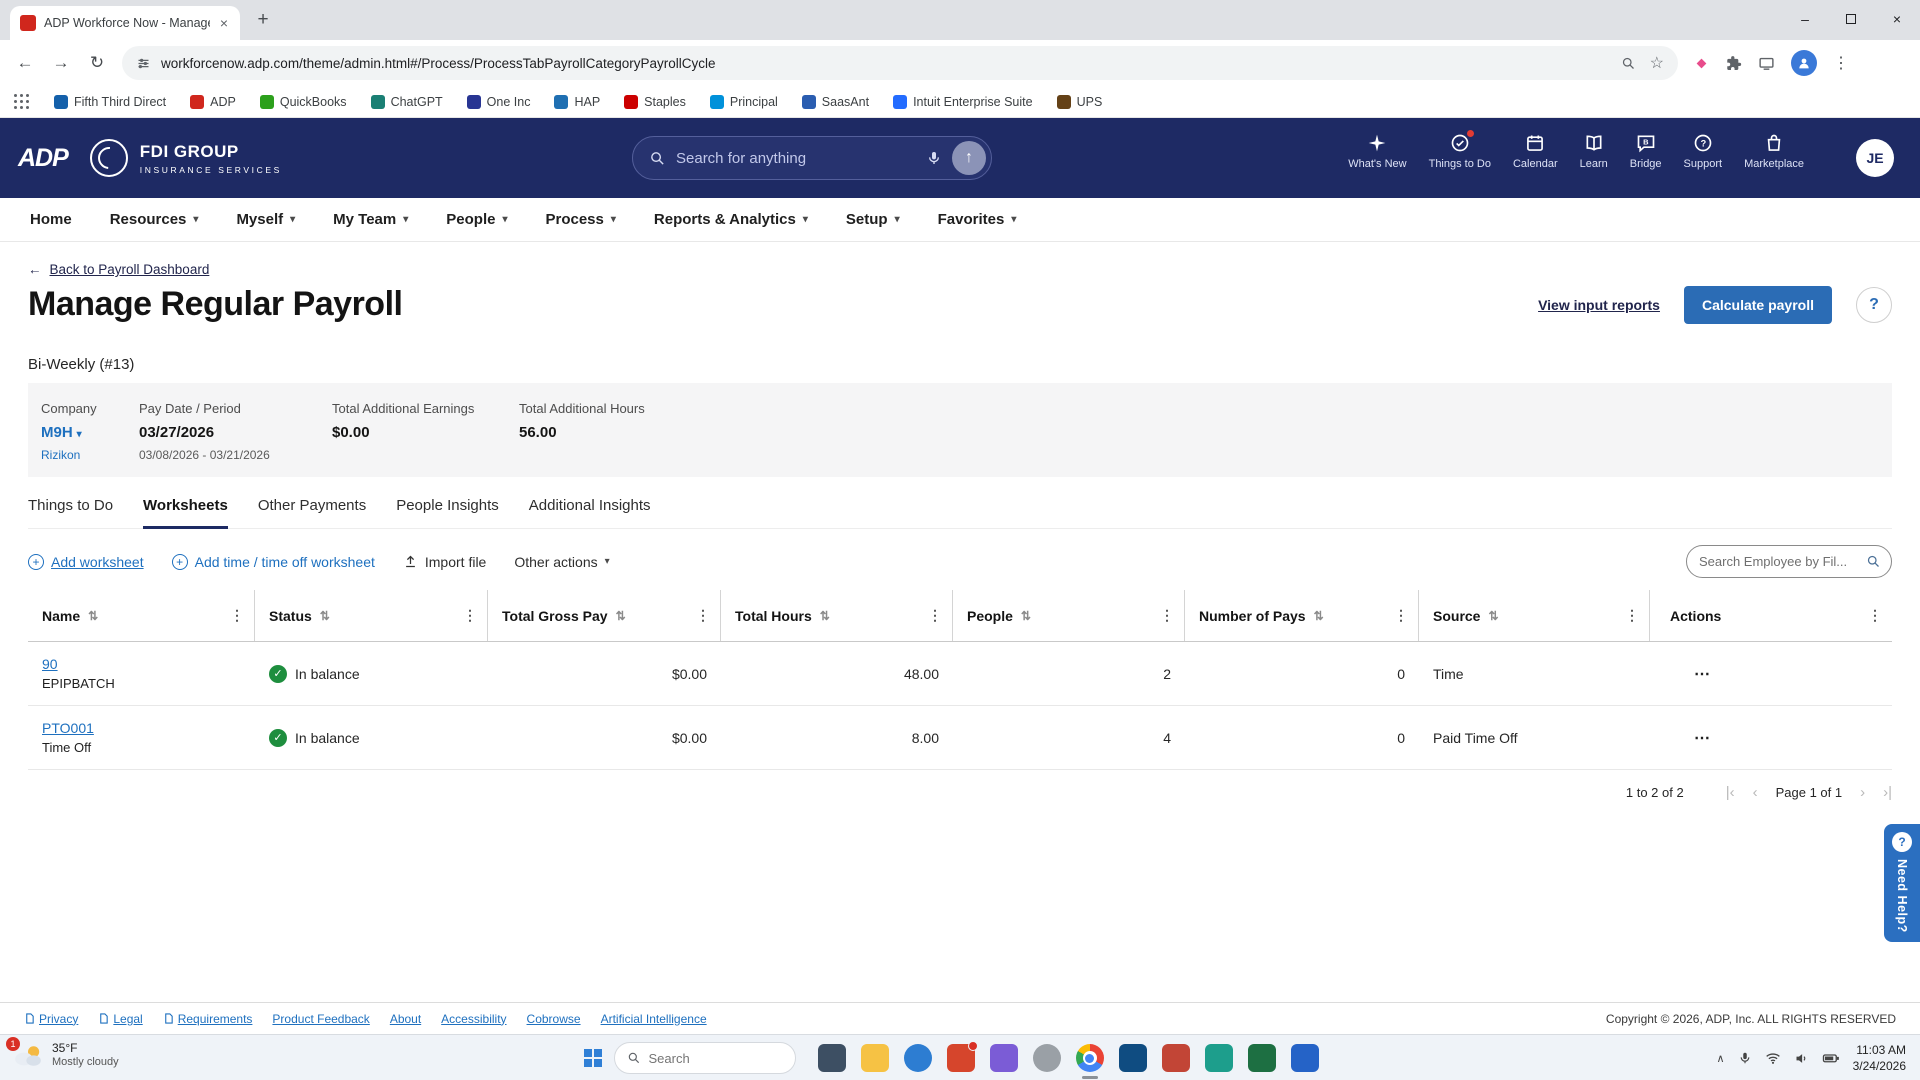 The height and width of the screenshot is (1080, 1920). I want to click on employee-search, so click(1789, 561).